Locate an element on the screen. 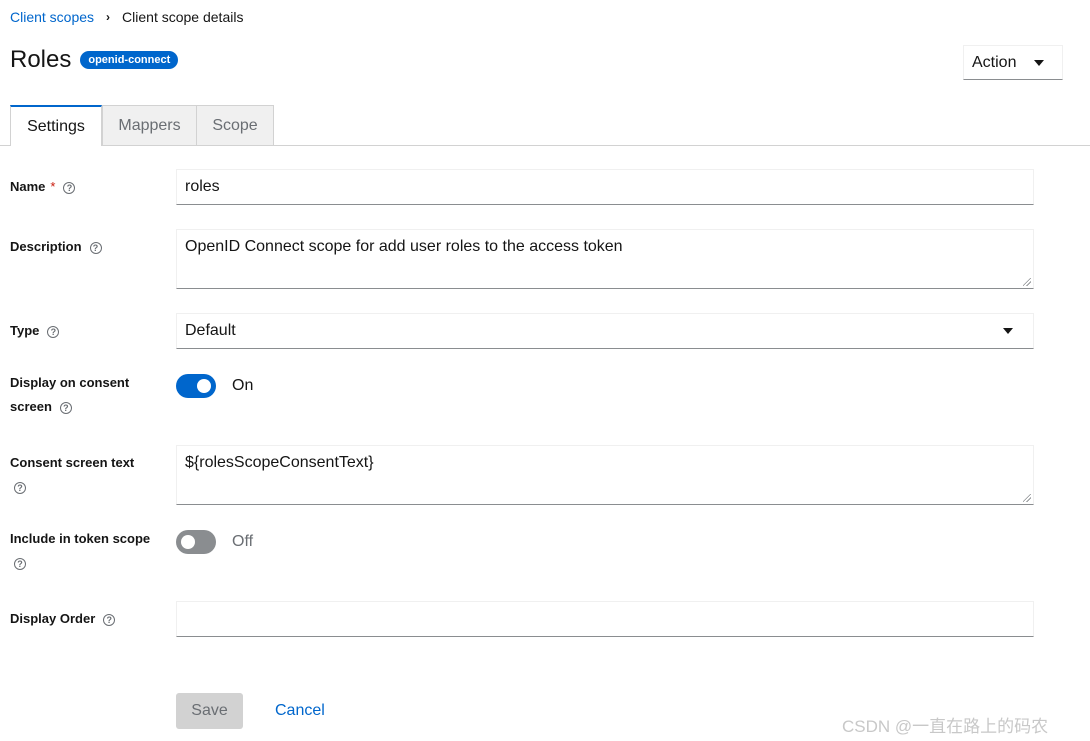 The height and width of the screenshot is (741, 1090). display-consent-label-line1: Display on consent is located at coordinates (70, 382).